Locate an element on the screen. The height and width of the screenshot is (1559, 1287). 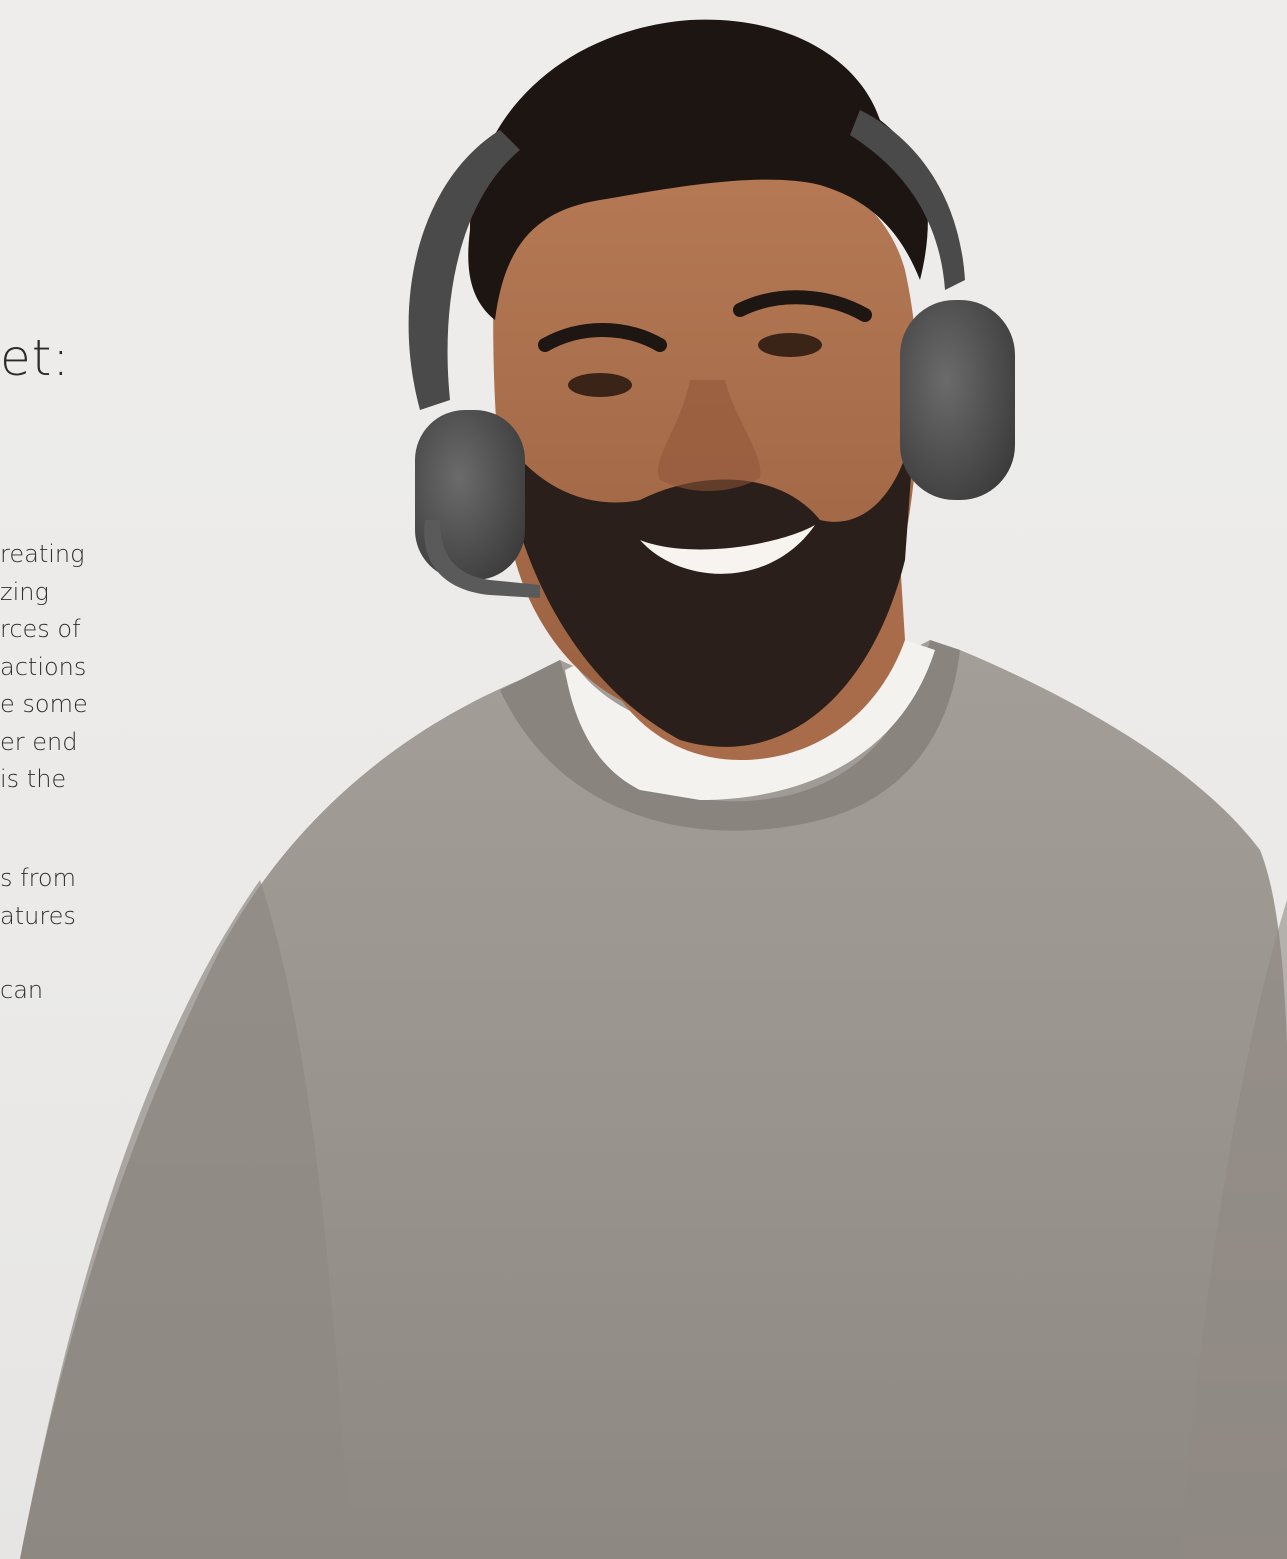
eye-right is located at coordinates (790, 345).